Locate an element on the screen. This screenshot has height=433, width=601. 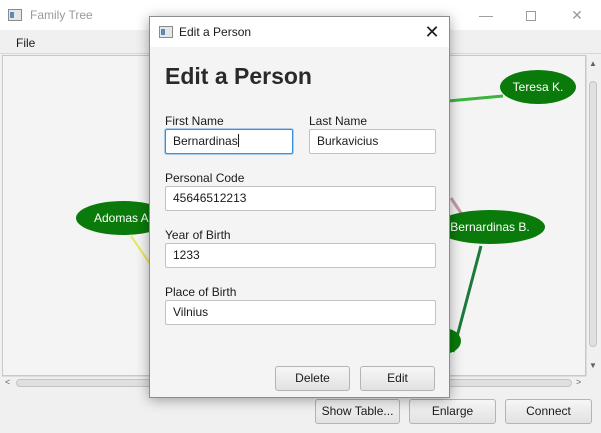
node-label-adomas: Adomas A. is located at coordinates (123, 218).